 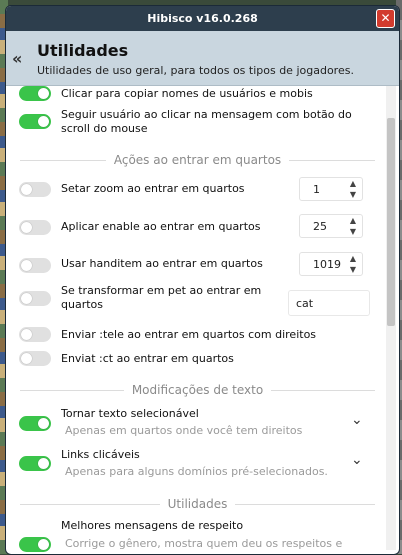 I want to click on label-enable: Aplicar enable ao entrar em quartos, so click(x=161, y=226).